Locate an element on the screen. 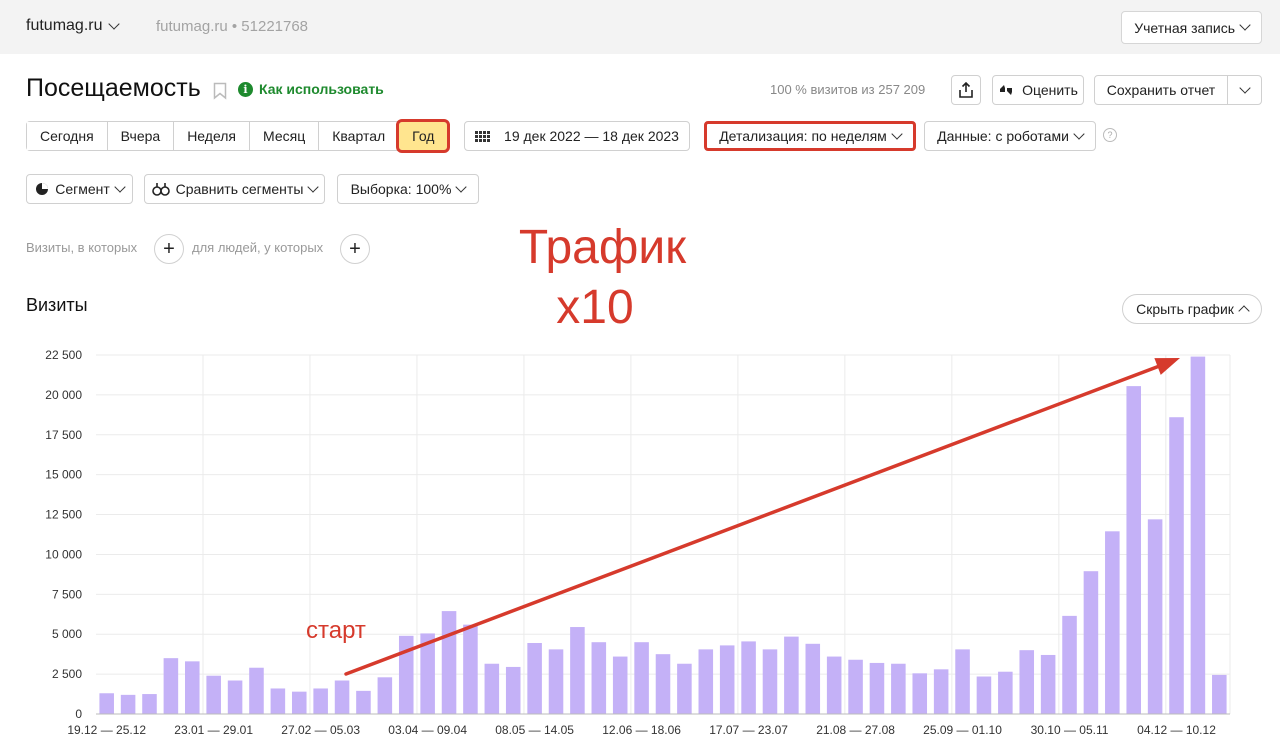  x-tick-label: 17.07 — 23.07 is located at coordinates (748, 730).